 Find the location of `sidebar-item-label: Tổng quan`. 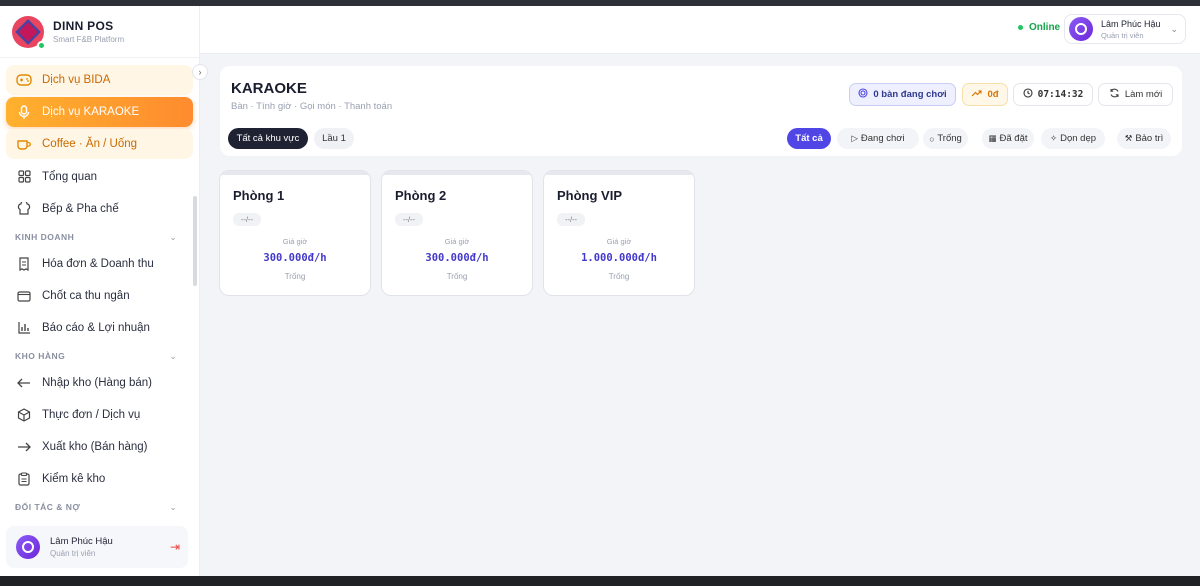

sidebar-item-label: Tổng quan is located at coordinates (69, 176).